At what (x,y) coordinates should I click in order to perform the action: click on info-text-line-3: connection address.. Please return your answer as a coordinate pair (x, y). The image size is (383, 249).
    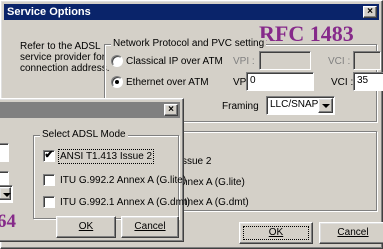
    Looking at the image, I should click on (65, 68).